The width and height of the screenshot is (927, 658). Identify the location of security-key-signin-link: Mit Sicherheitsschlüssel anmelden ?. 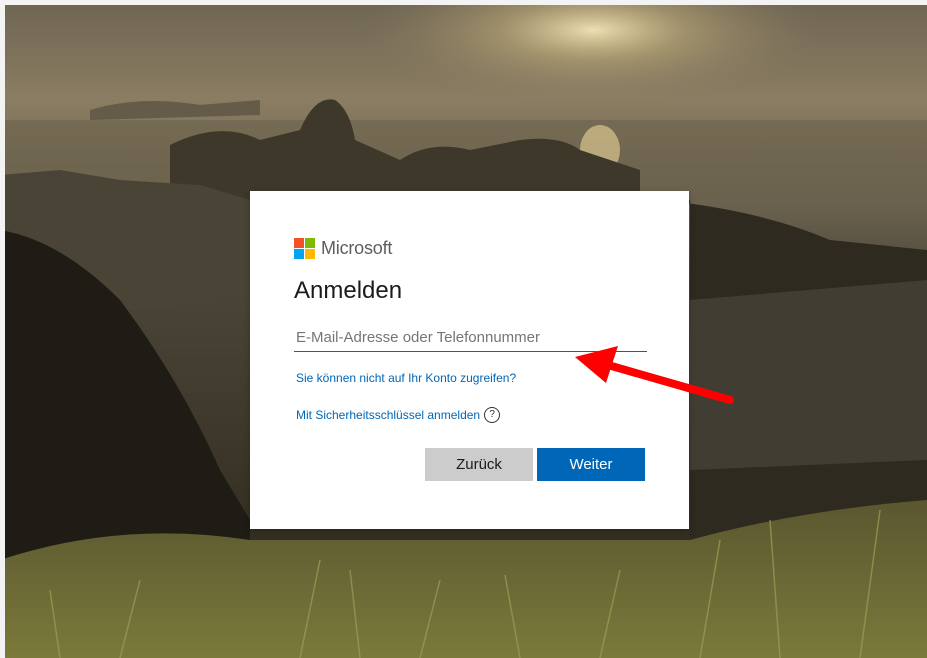
(398, 415).